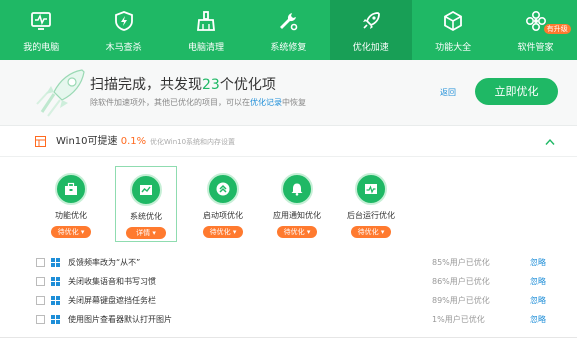  I want to click on scan-result-subtitle: 除软件加速项外，其他已优化的项目，可以在优化记录中恢复, so click(198, 102).